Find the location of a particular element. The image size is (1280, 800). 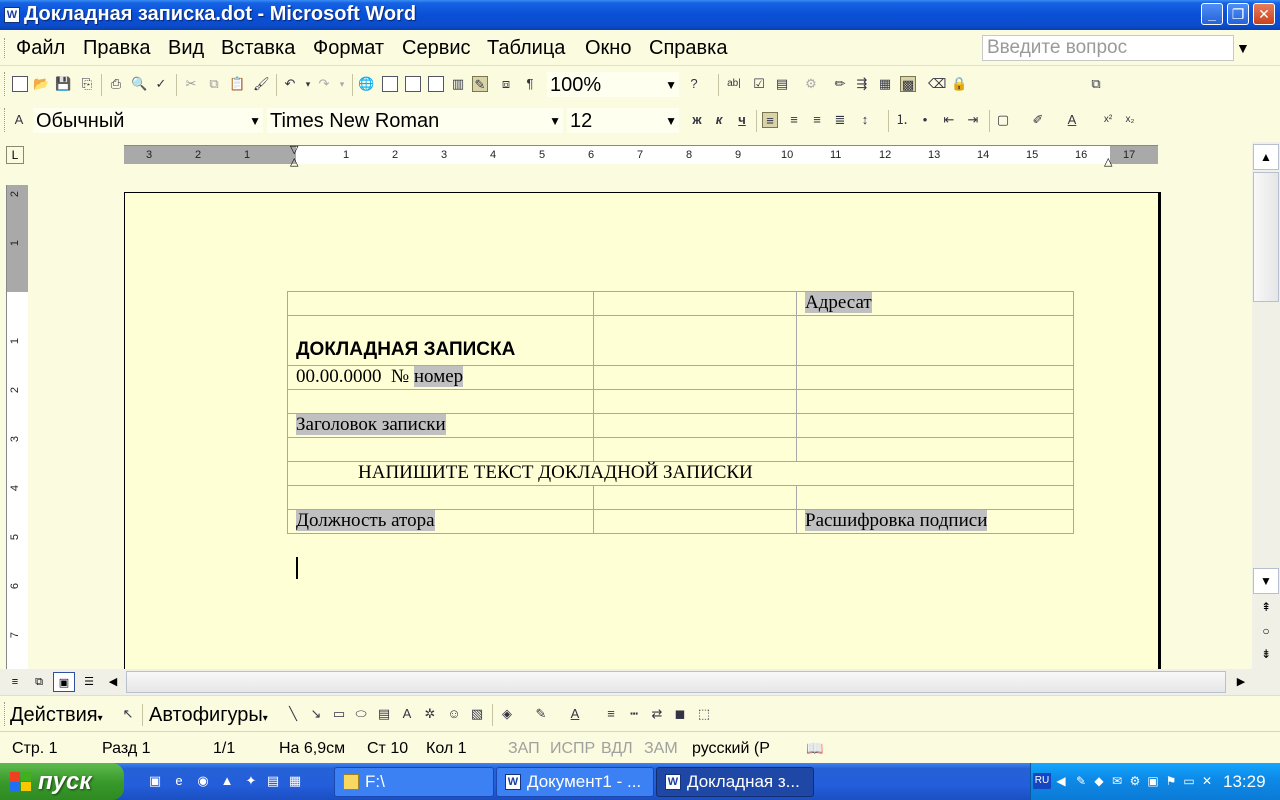

font-size-select: 12 ▼ is located at coordinates (623, 120).